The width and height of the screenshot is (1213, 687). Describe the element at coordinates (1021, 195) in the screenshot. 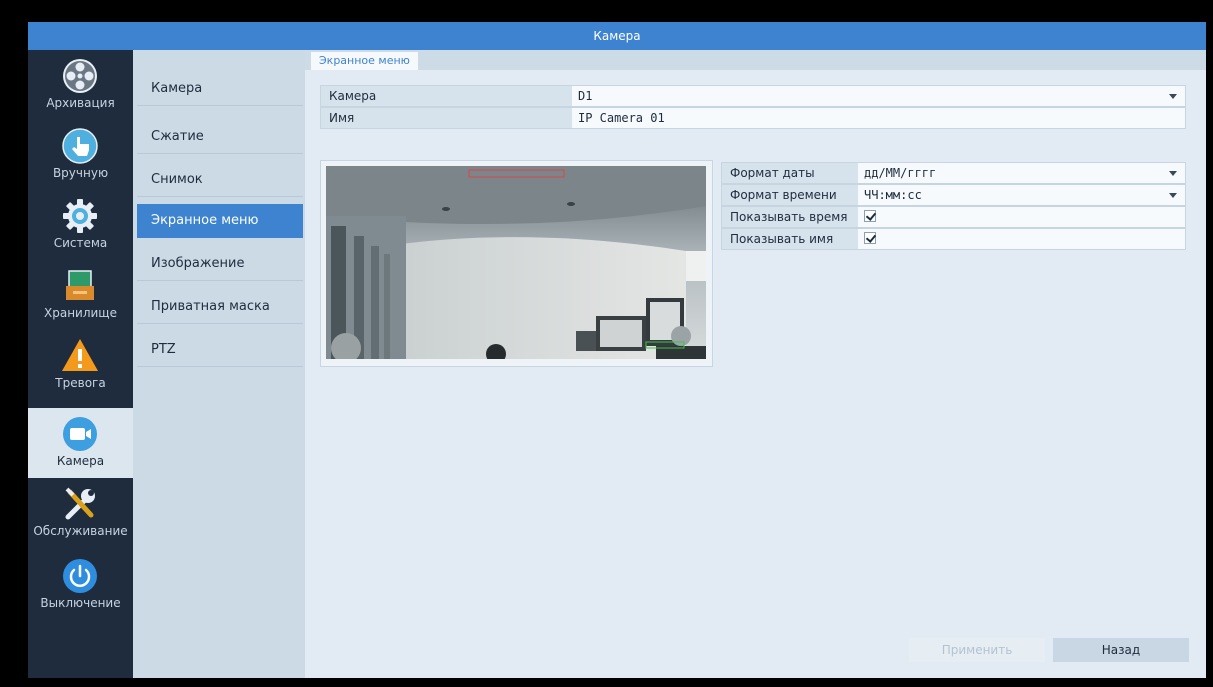

I see `time-format-select: ЧЧ:мм:сс` at that location.